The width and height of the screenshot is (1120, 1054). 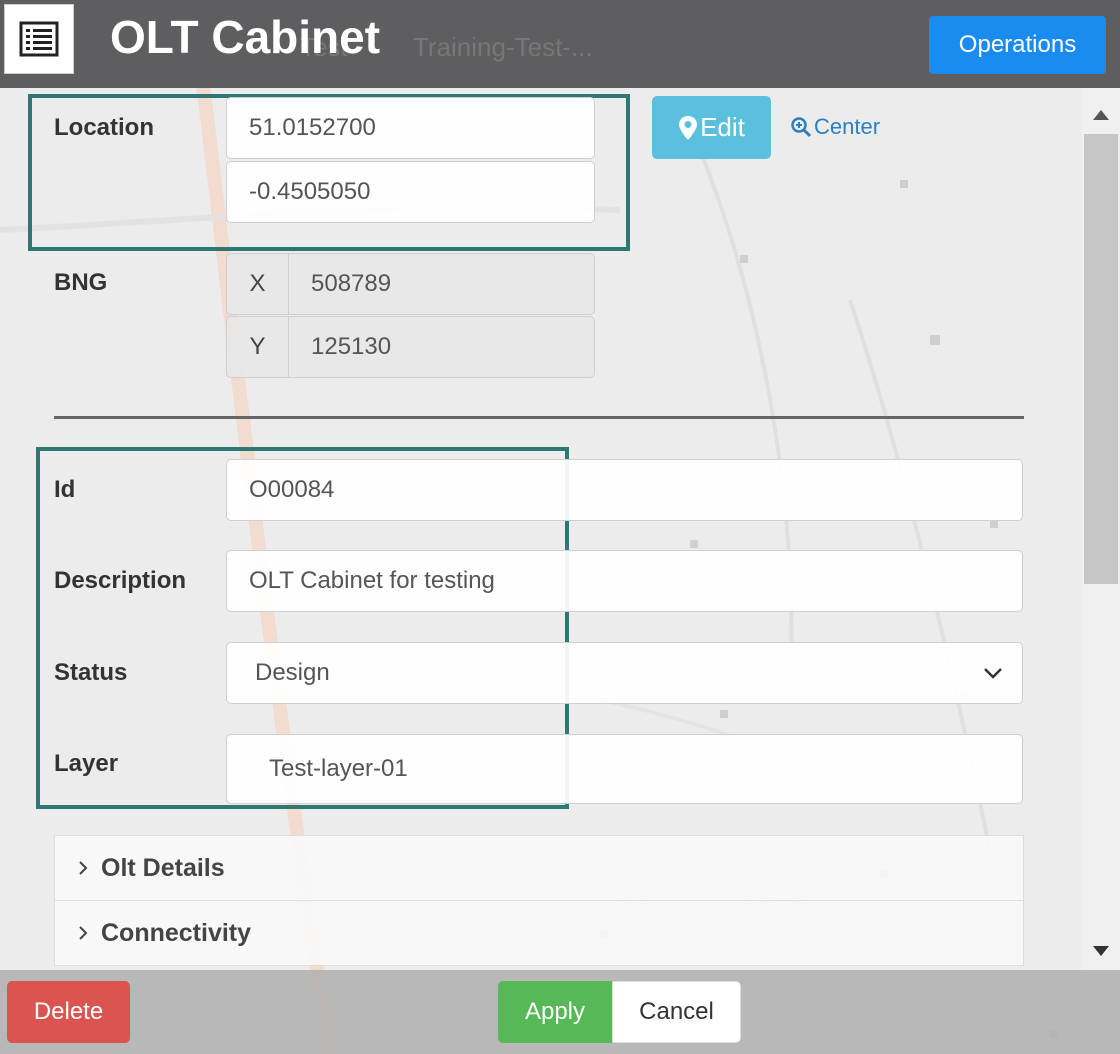 I want to click on description-label: Description, so click(x=120, y=580).